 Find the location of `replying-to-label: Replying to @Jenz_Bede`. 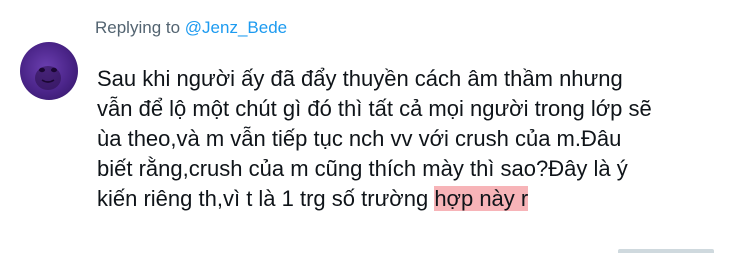

replying-to-label: Replying to @Jenz_Bede is located at coordinates (191, 28).